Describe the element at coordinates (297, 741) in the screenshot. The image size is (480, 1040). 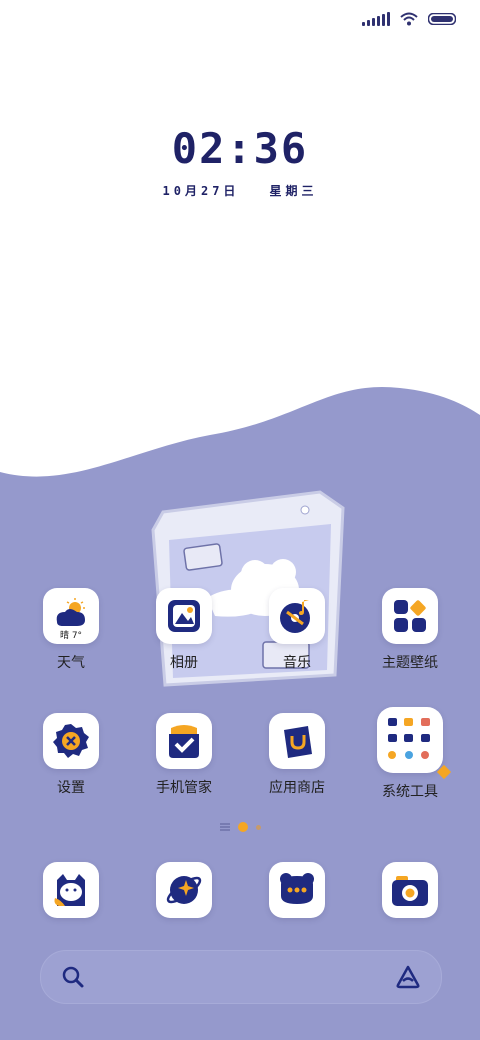
I see `app-store-icon` at that location.